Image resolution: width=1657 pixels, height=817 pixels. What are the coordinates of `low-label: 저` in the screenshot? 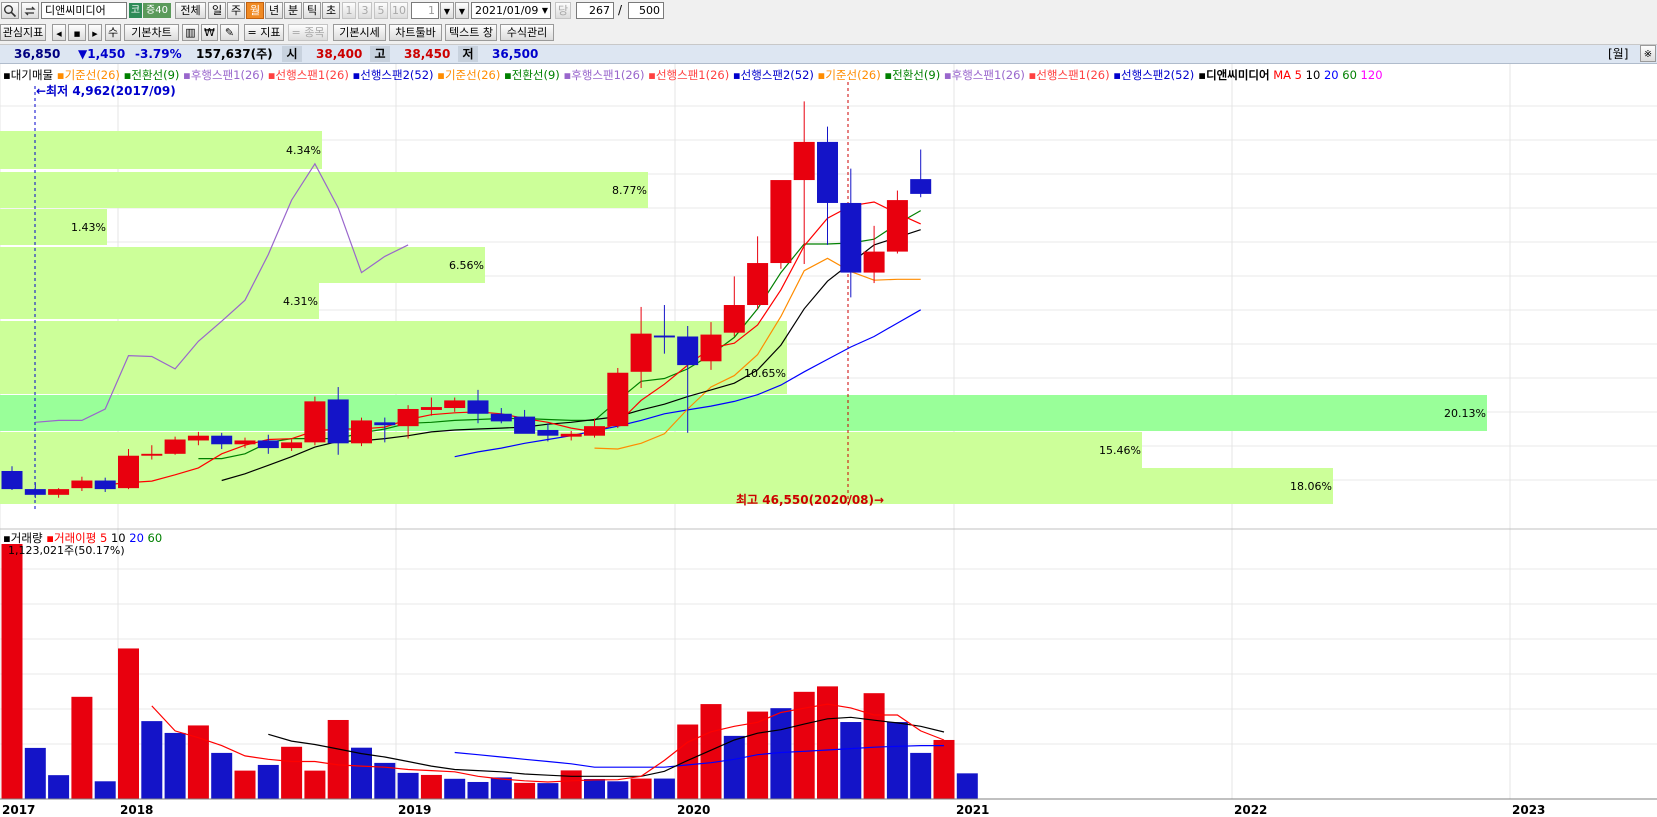 It's located at (468, 54).